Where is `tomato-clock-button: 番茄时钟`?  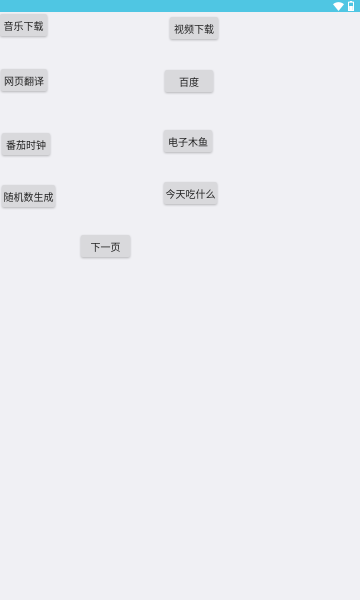
tomato-clock-button: 番茄时钟 is located at coordinates (26, 144).